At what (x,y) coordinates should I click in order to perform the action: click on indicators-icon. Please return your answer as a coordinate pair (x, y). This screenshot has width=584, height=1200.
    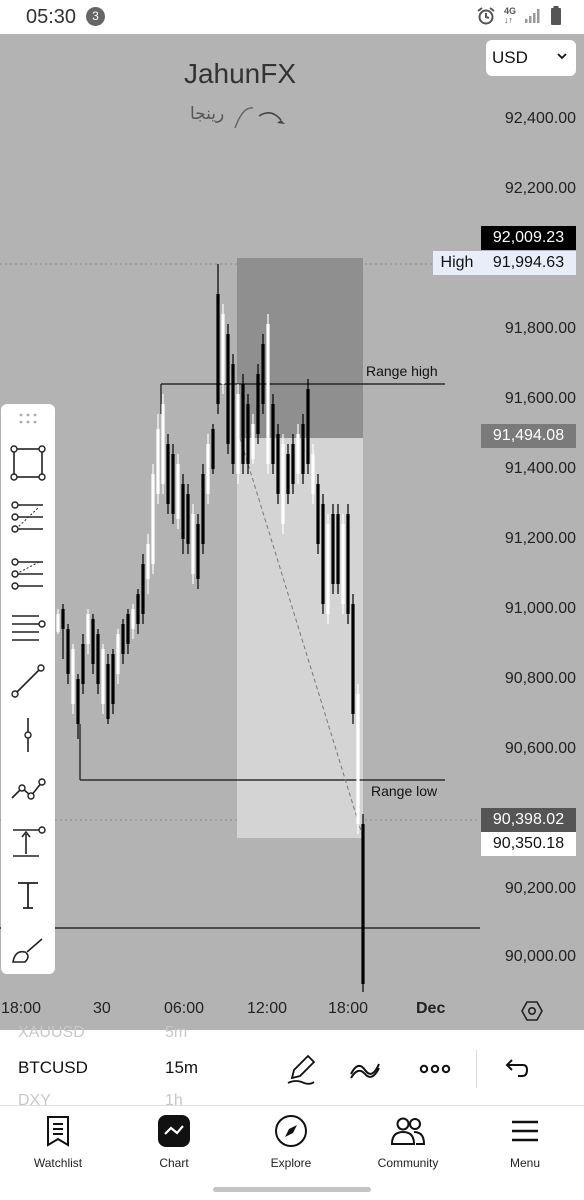
    Looking at the image, I should click on (365, 1069).